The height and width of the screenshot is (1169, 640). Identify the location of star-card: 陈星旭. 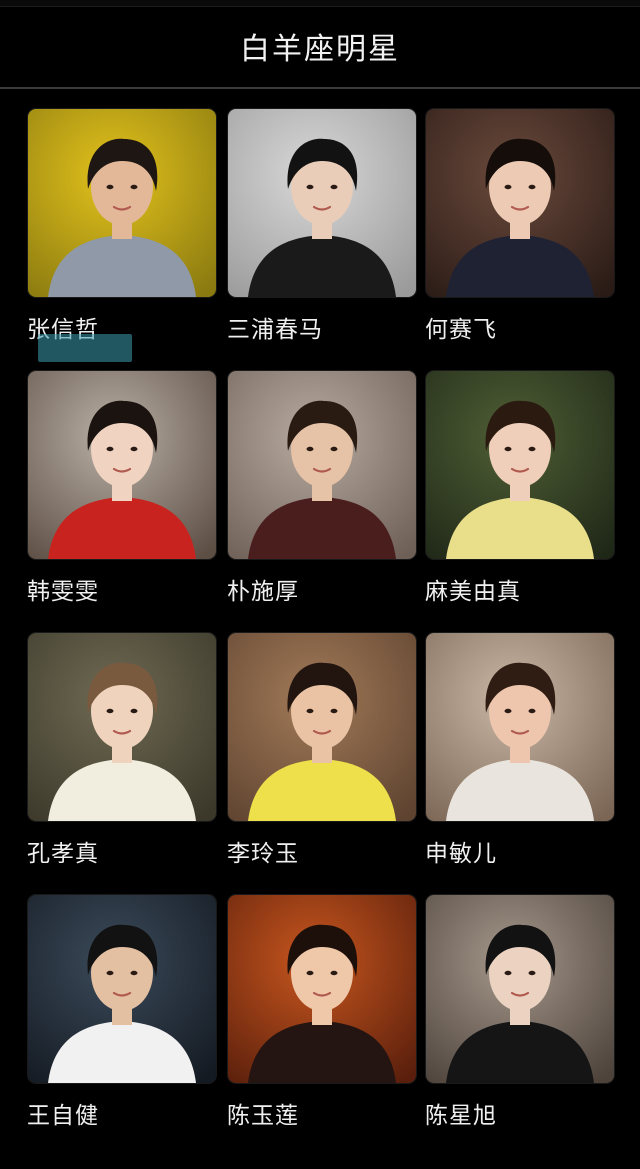
(520, 1012).